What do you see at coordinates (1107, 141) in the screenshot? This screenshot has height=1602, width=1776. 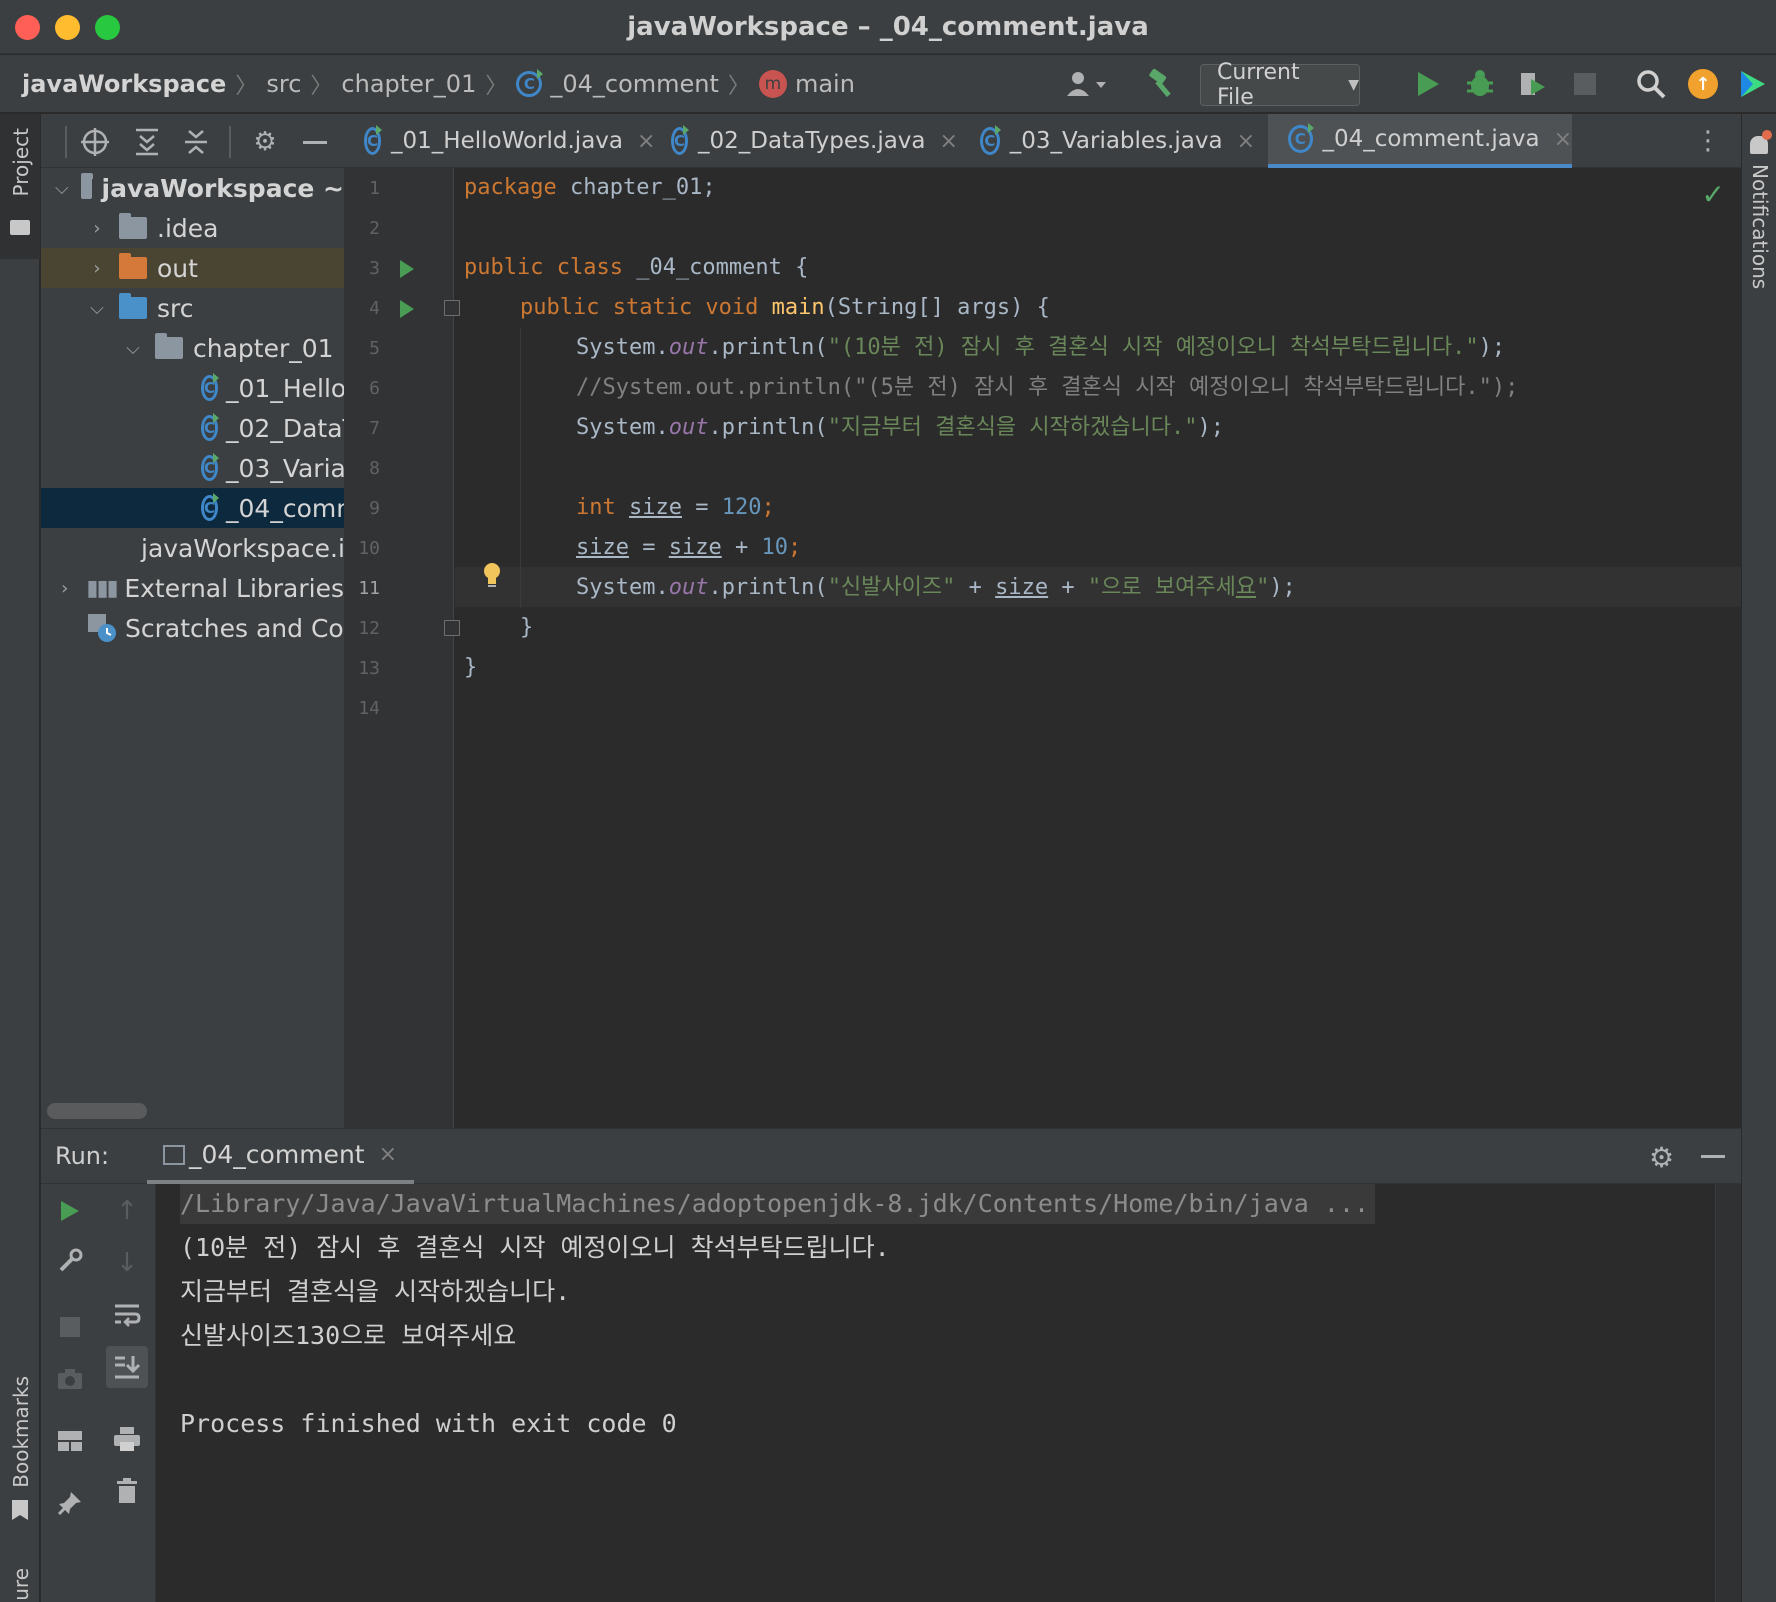 I see `tab-03-variables: C _03_Variables.java ×` at bounding box center [1107, 141].